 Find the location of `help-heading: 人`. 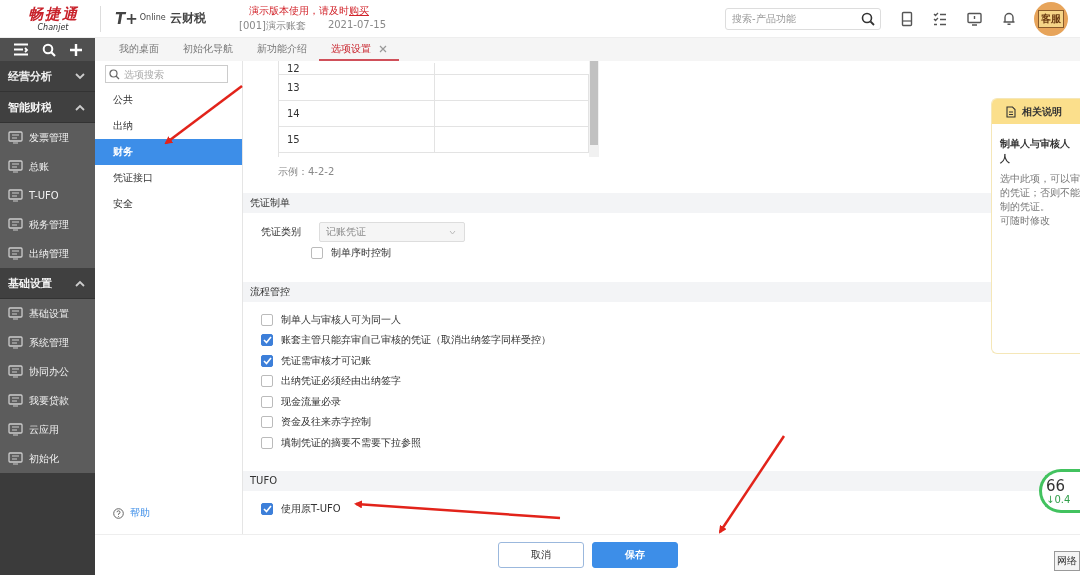

help-heading: 人 is located at coordinates (1005, 159).